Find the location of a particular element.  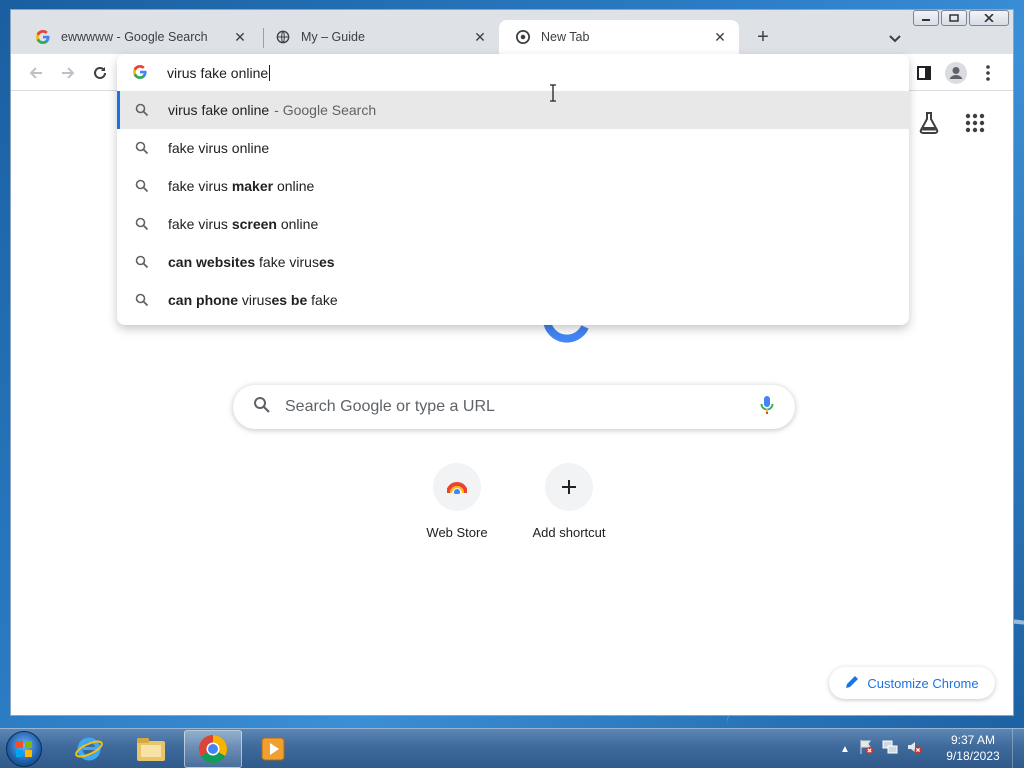

shortcut-label: Add shortcut is located at coordinates (569, 532).